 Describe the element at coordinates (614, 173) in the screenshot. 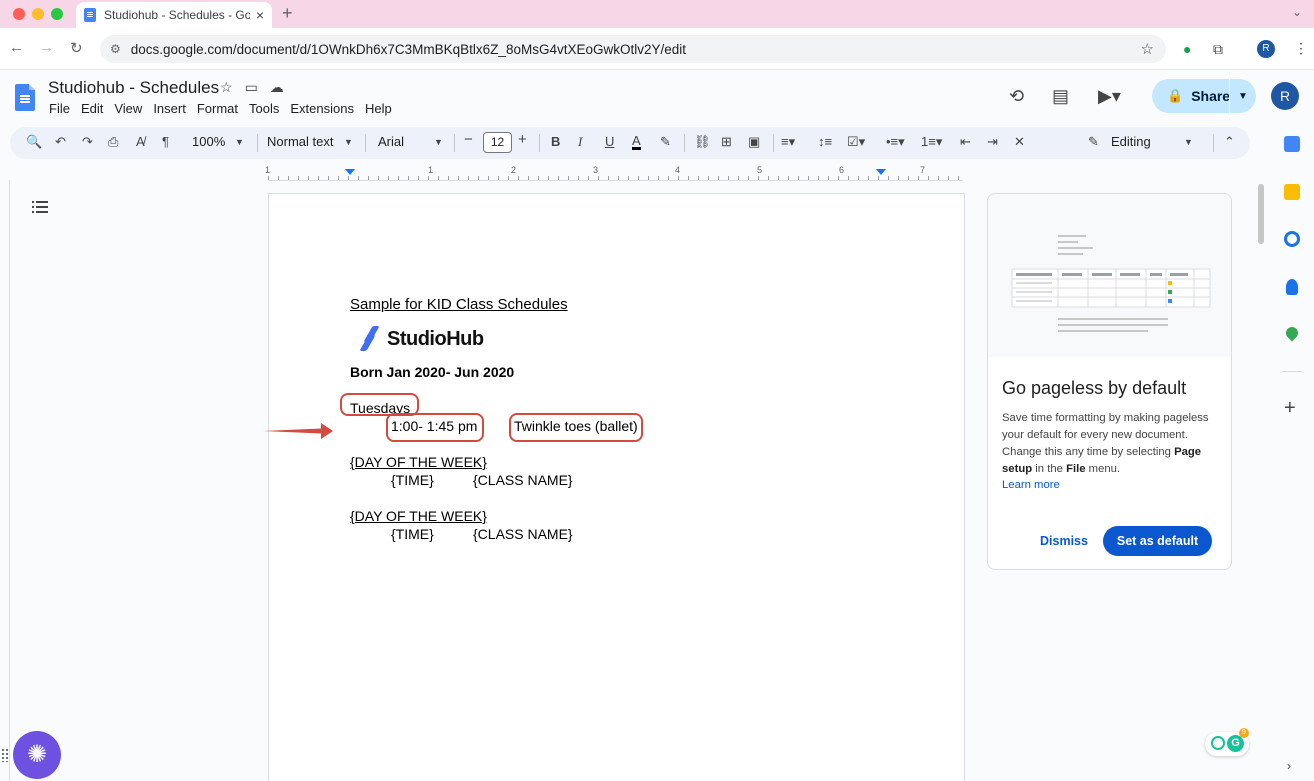

I see `ruler: 1 1 2 3 4 5 6 7` at that location.